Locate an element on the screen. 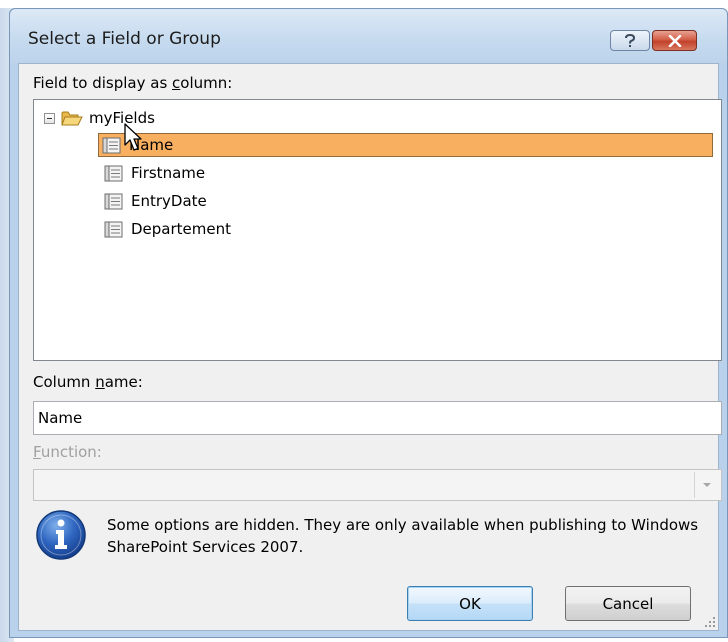 This screenshot has height=642, width=728. help-button is located at coordinates (630, 40).